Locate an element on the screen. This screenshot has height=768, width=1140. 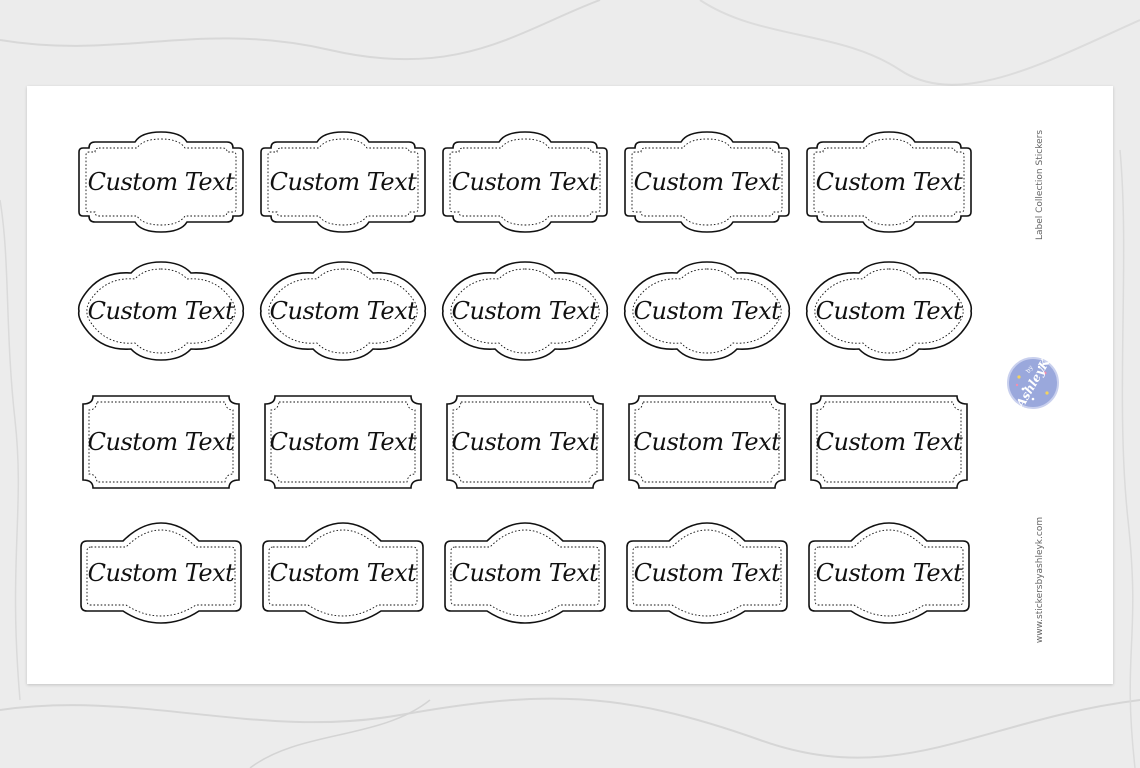
sheet-title: Label Collection Stickers is located at coordinates (1040, 185).